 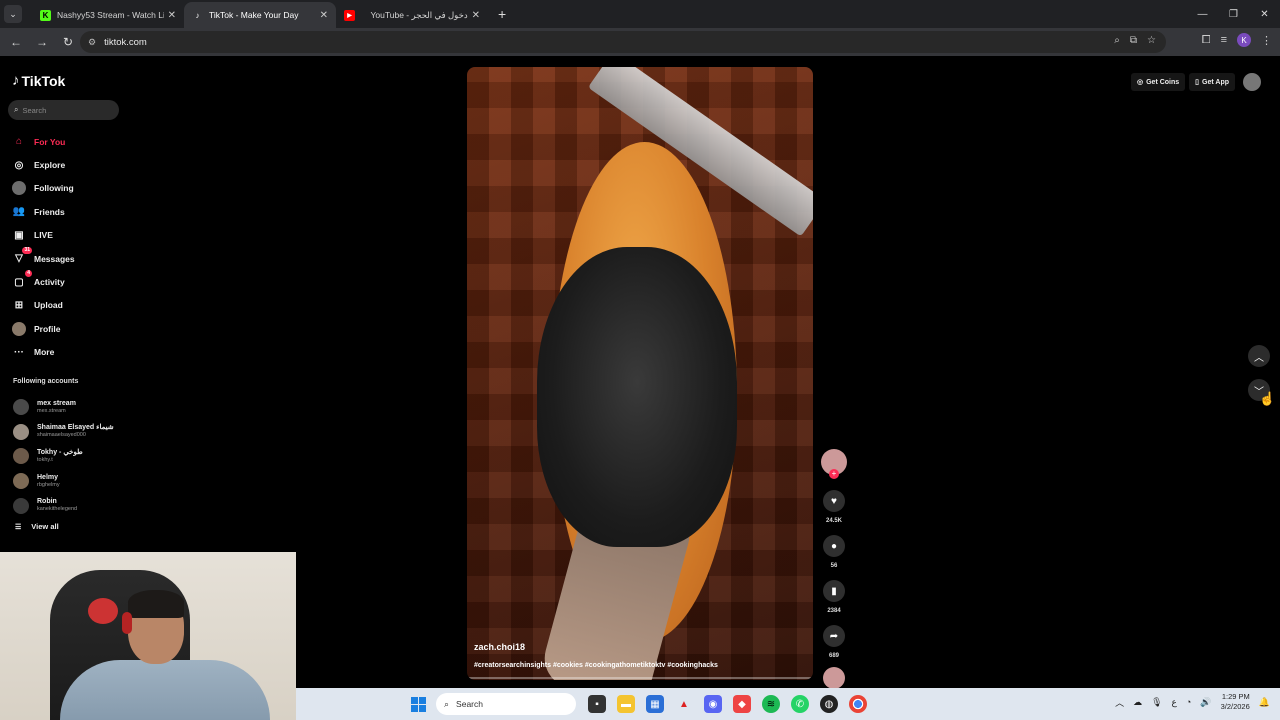 What do you see at coordinates (713, 704) in the screenshot?
I see `discord-icon: ◉` at bounding box center [713, 704].